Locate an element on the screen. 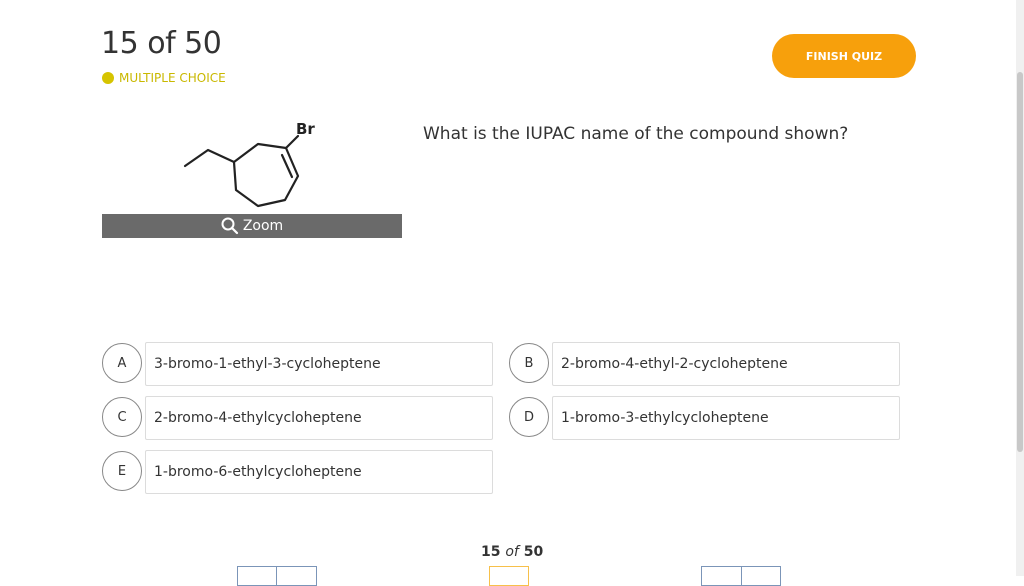 This screenshot has height=586, width=1024. pager-total: 50 is located at coordinates (533, 552).